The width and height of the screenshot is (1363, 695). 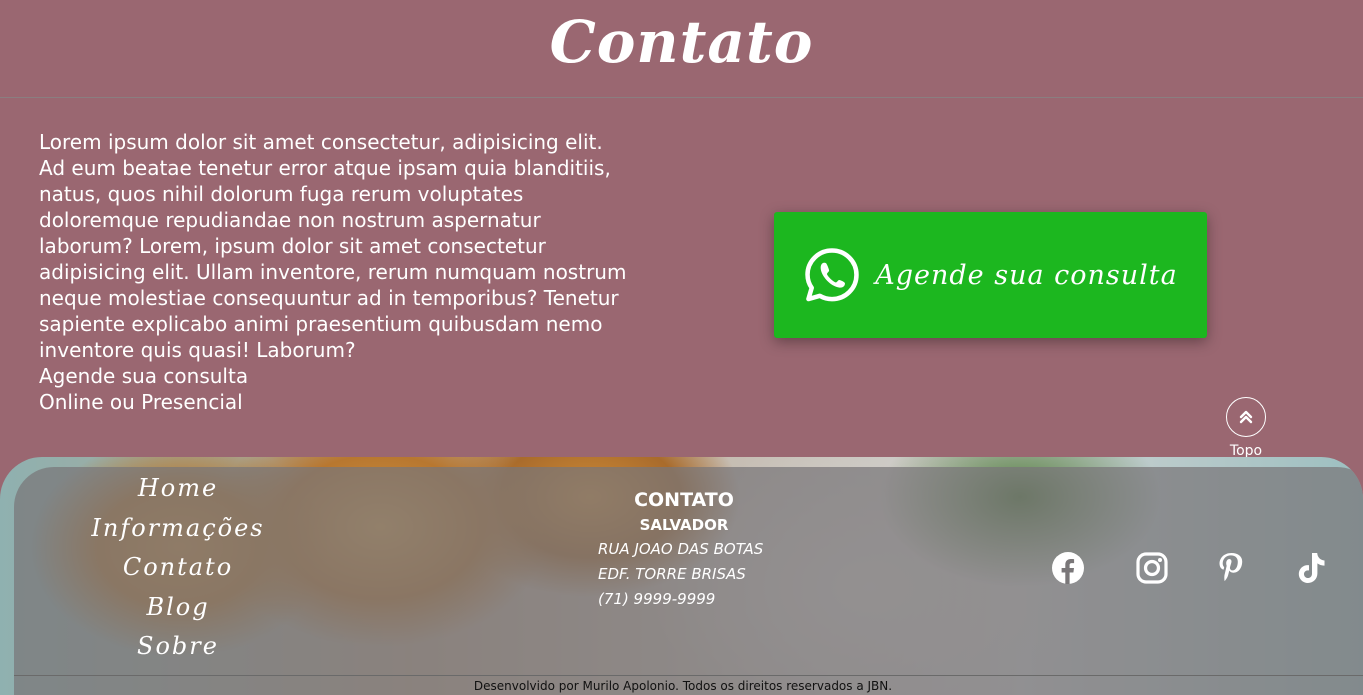 I want to click on footer-nav-sobre: Sobre, so click(x=178, y=647).